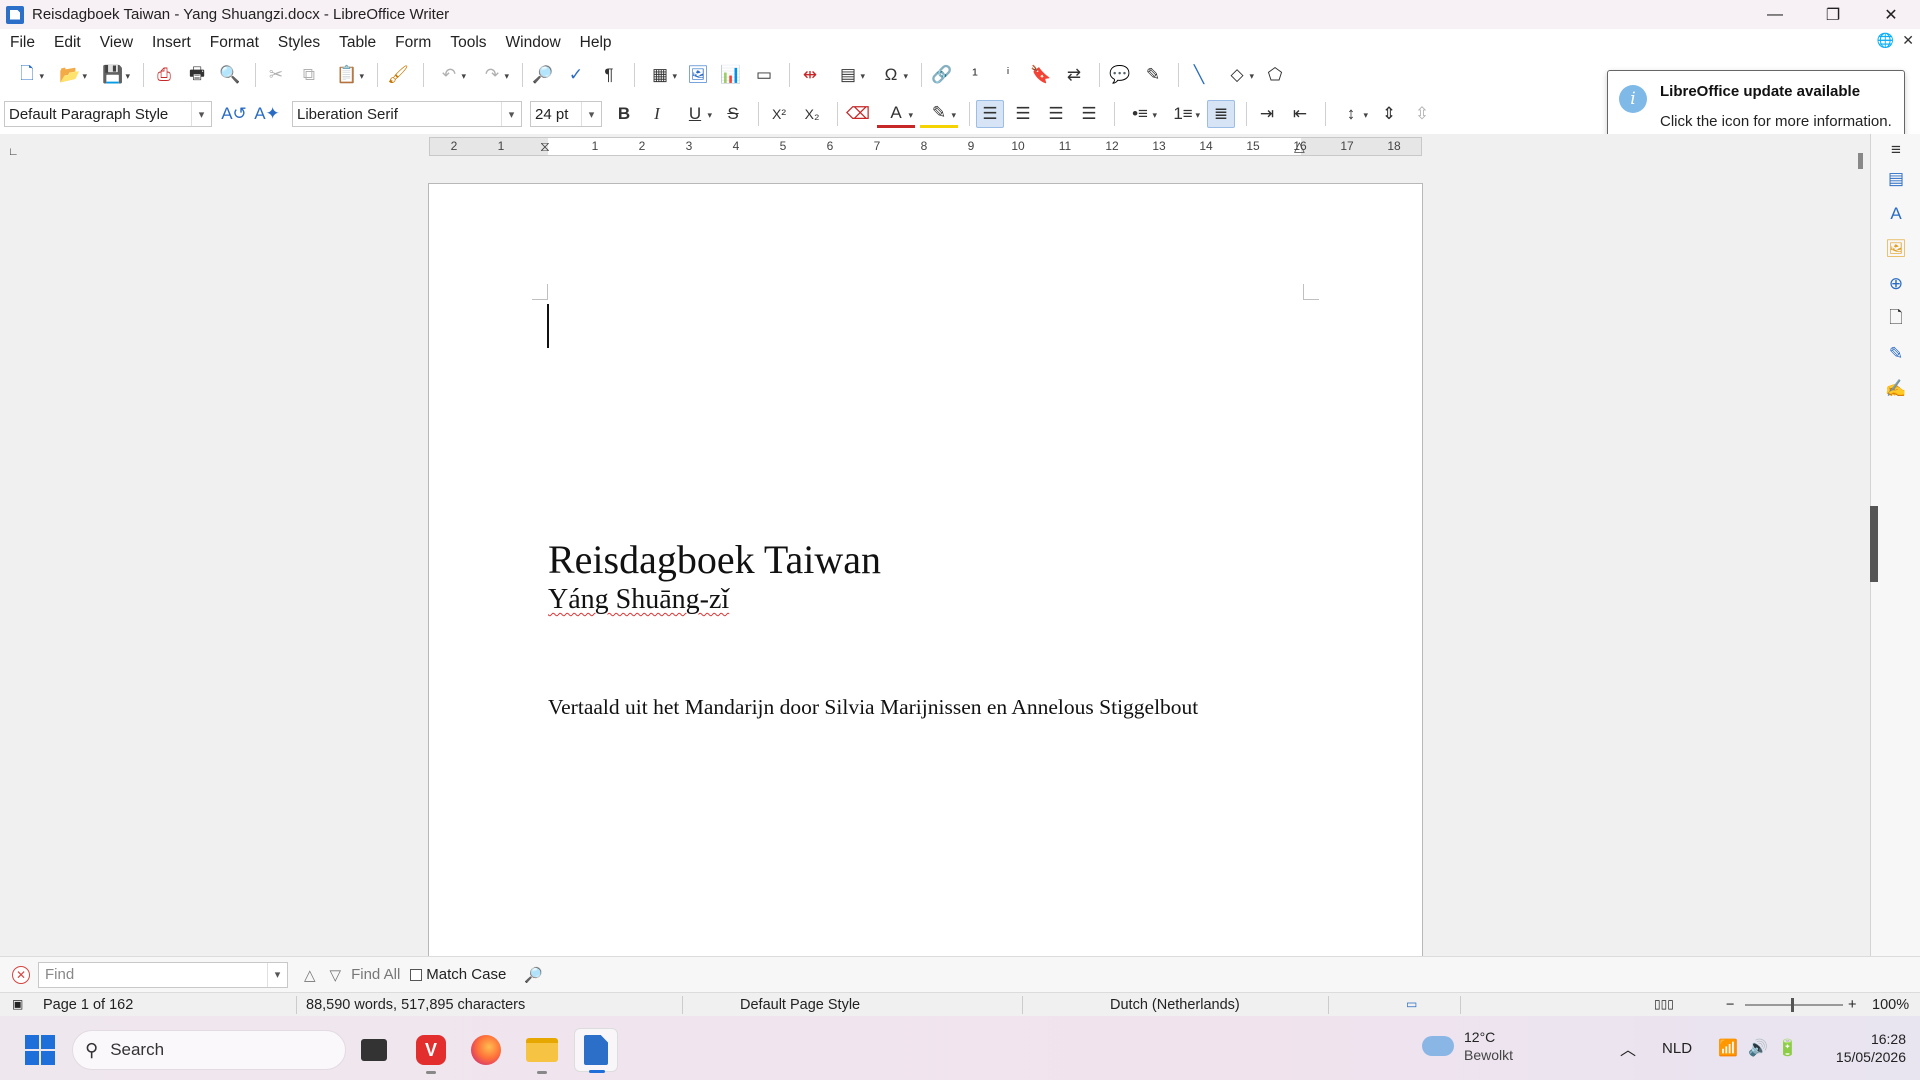 The width and height of the screenshot is (1920, 1080). Describe the element at coordinates (398, 75) in the screenshot. I see `clone-formatting-icon: 🖌` at that location.